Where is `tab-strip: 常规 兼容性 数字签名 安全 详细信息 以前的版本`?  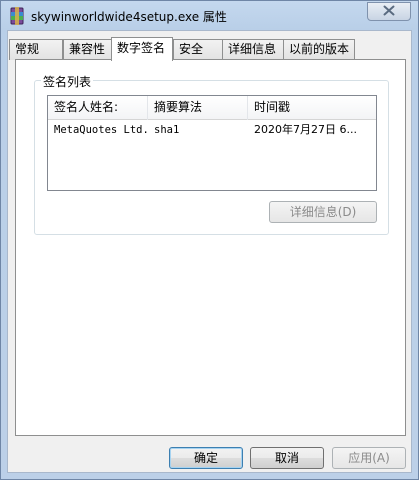
tab-strip: 常规 兼容性 数字签名 安全 详细信息 以前的版本 is located at coordinates (209, 49).